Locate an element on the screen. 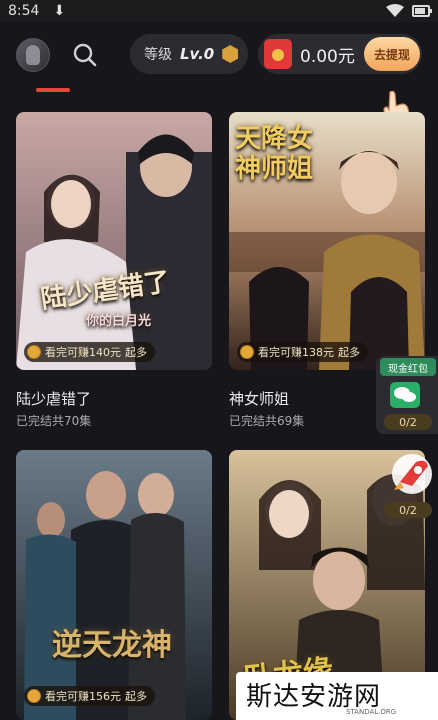 The image size is (438, 720). poster-title-art: 天降女神师姐 is located at coordinates (274, 154).